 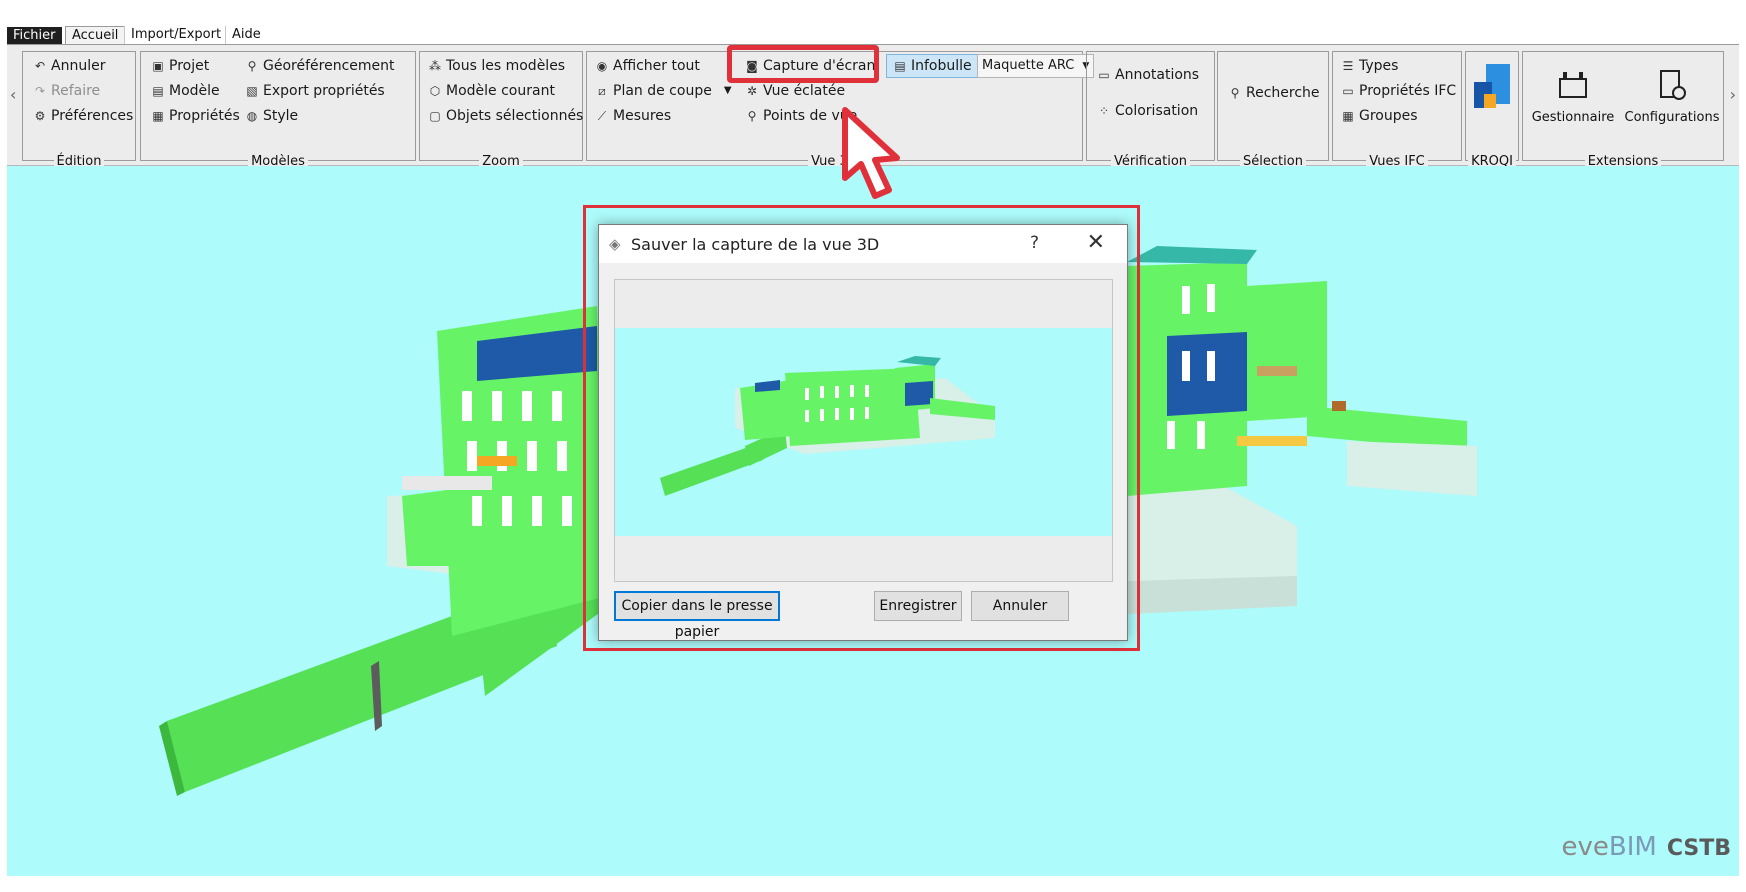 I want to click on eye-icon: ◉, so click(x=602, y=66).